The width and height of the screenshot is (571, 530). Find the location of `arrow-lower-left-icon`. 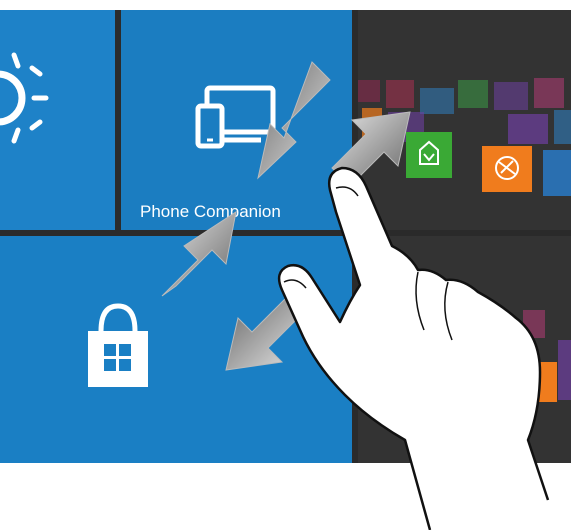

arrow-lower-left-icon is located at coordinates (199, 253).